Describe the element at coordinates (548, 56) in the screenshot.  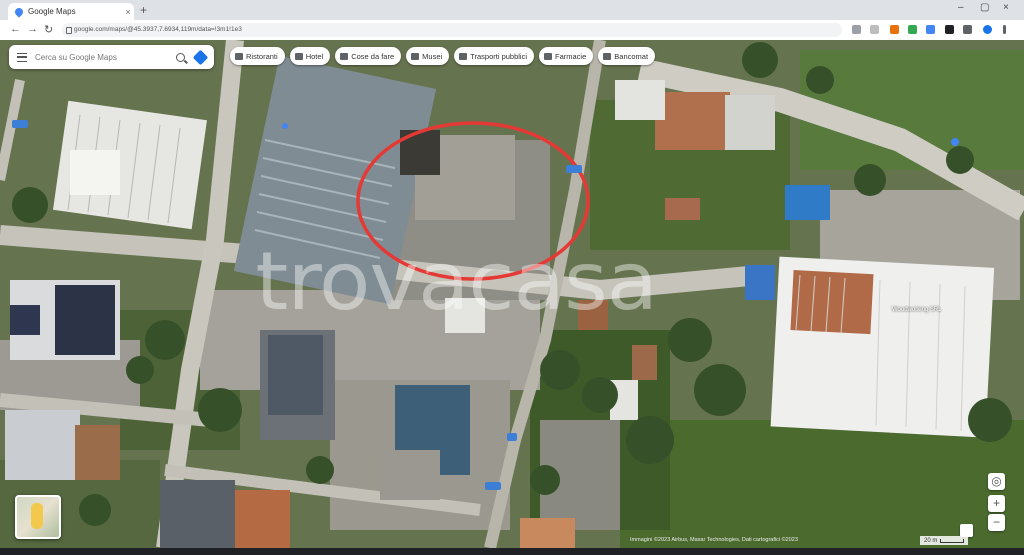
I see `pharmacy-icon` at that location.